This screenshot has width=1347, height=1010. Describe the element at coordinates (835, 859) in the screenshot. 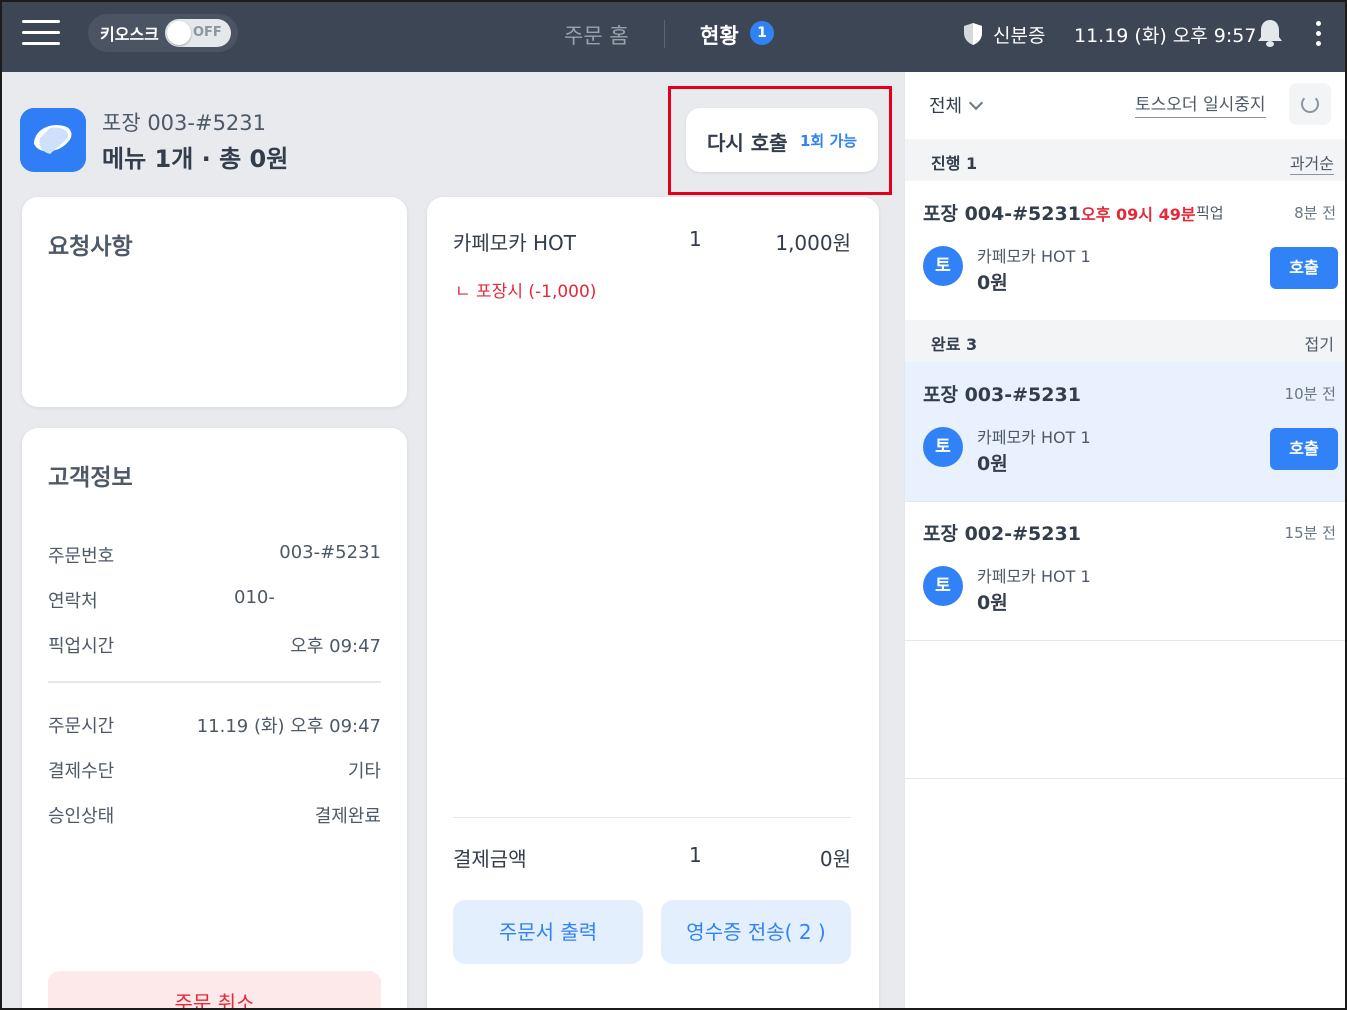

I see `payment-total: 0원` at that location.